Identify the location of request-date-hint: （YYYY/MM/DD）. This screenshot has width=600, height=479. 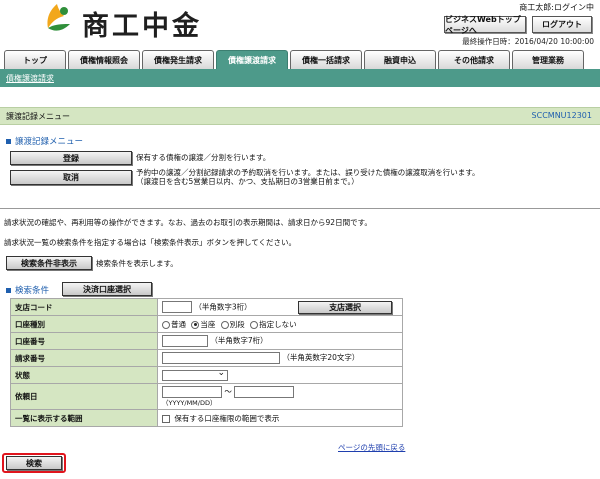
(189, 402).